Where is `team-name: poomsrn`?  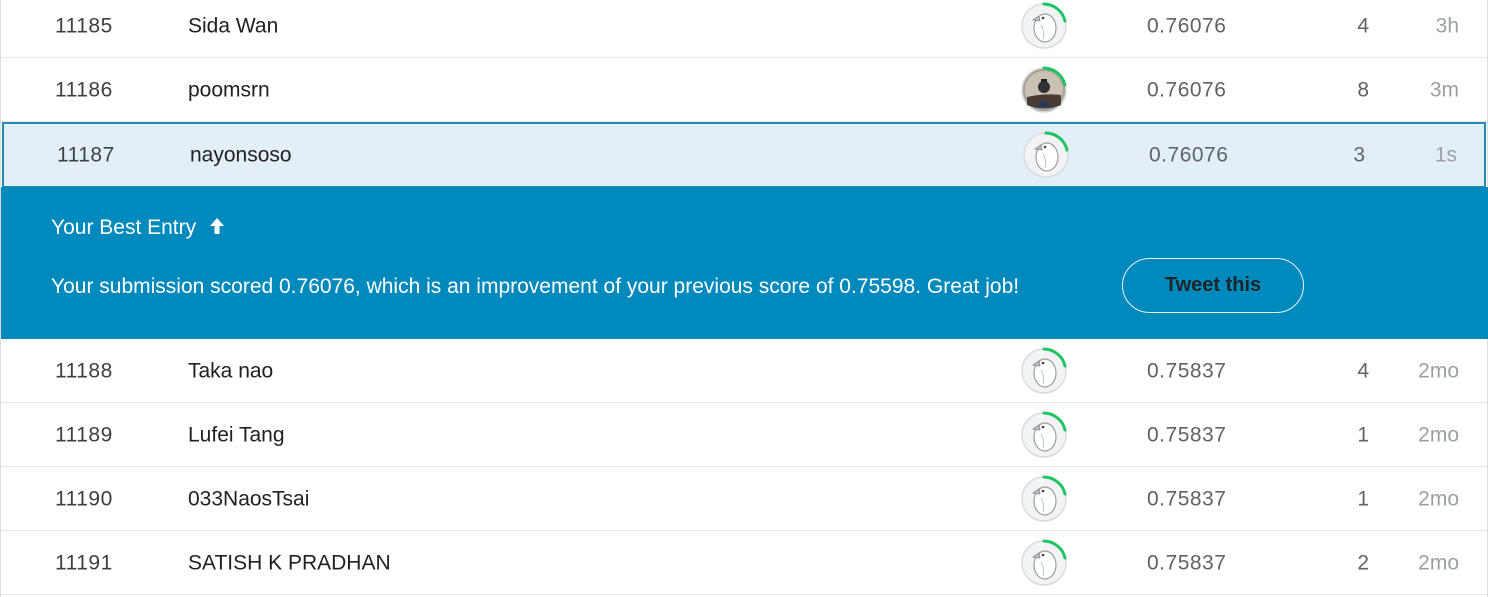
team-name: poomsrn is located at coordinates (229, 89).